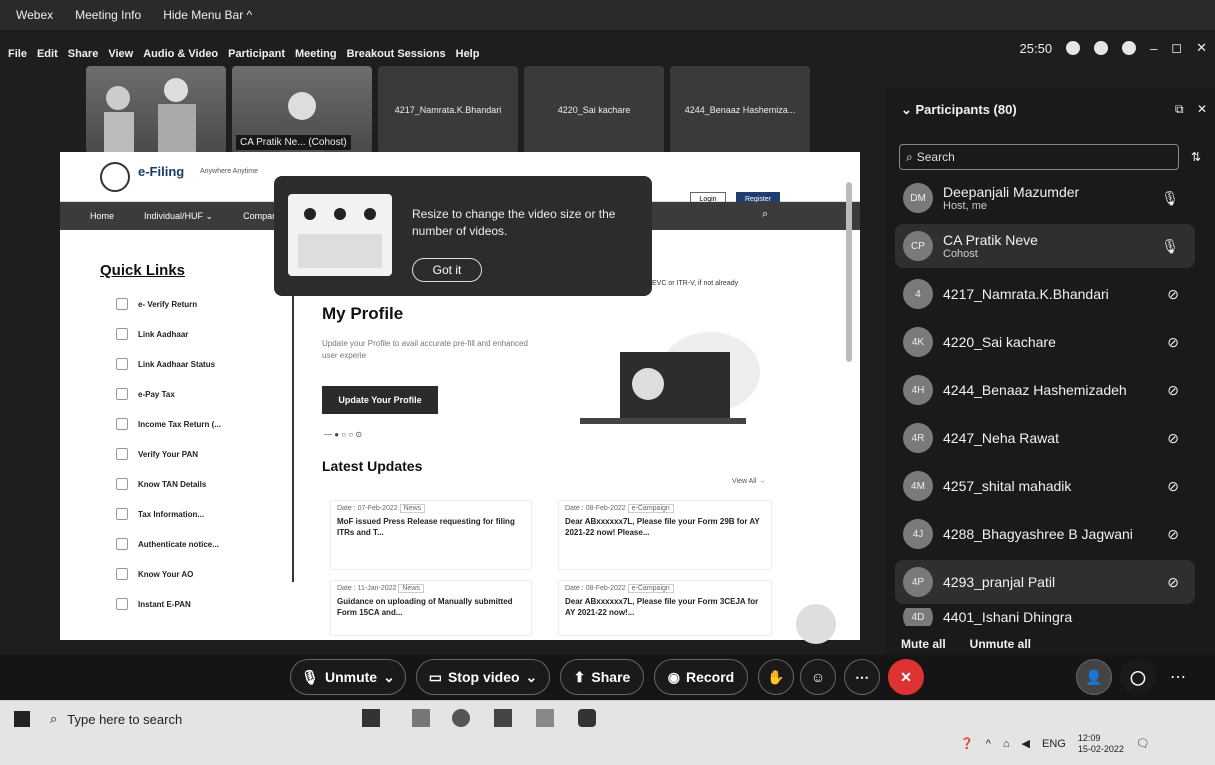  Describe the element at coordinates (200, 484) in the screenshot. I see `quick-link: Know TAN Details` at that location.